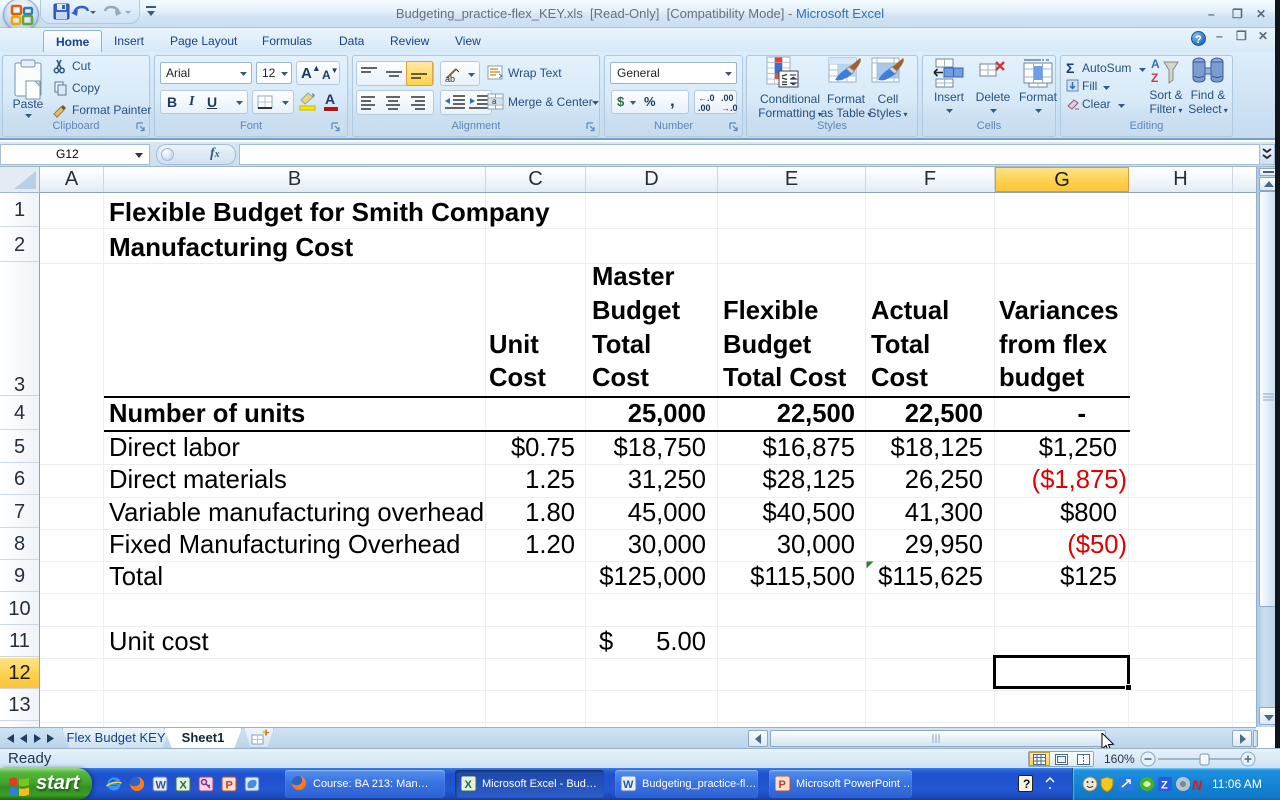 The height and width of the screenshot is (800, 1280). I want to click on svg-text: A, so click(1155, 64).